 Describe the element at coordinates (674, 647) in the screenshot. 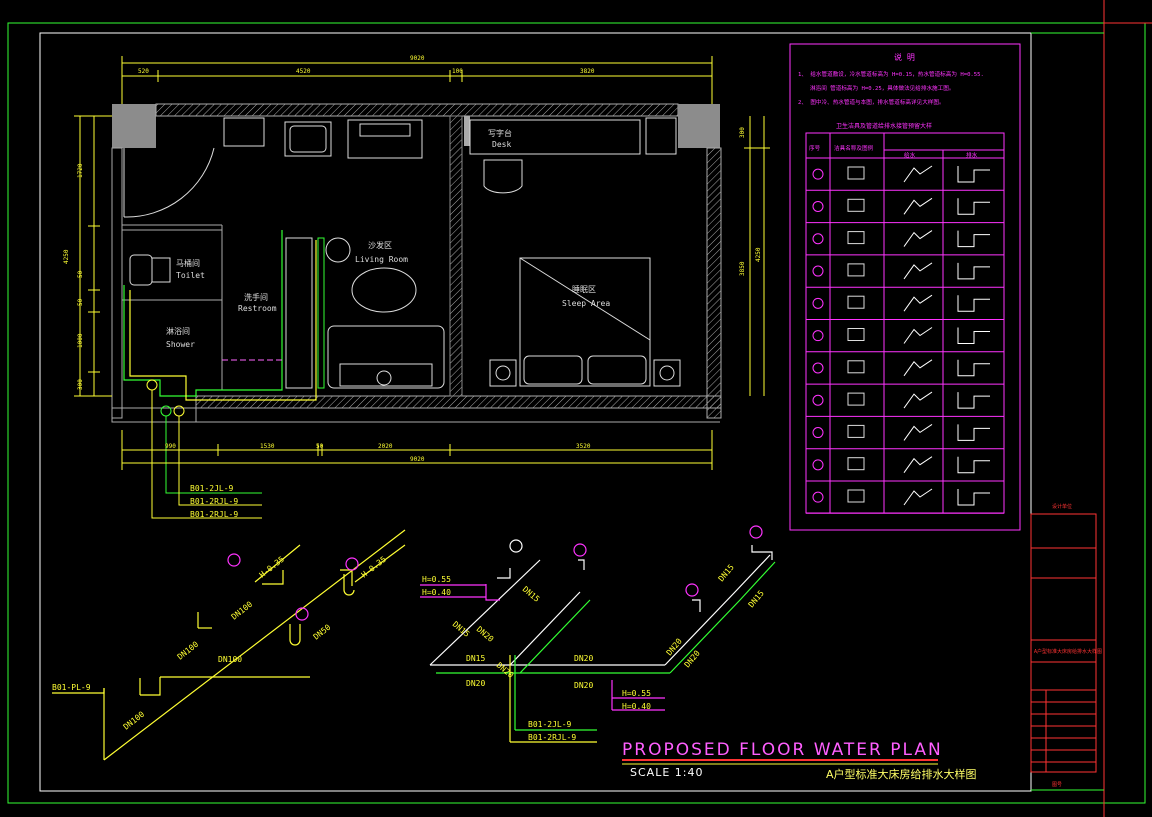

I see `iso-right-dn-10: DN20` at that location.